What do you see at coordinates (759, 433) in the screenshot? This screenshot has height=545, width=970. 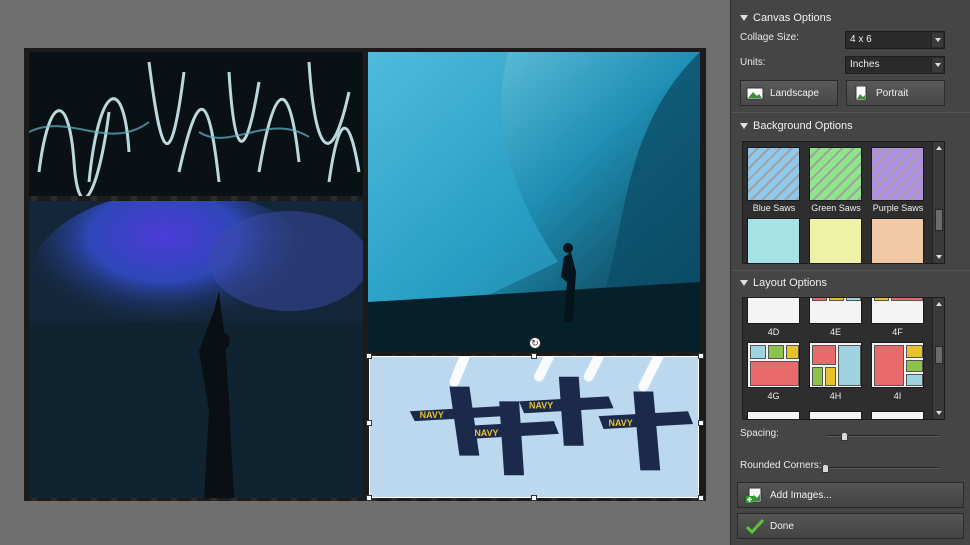 I see `spacing-label: Spacing:` at bounding box center [759, 433].